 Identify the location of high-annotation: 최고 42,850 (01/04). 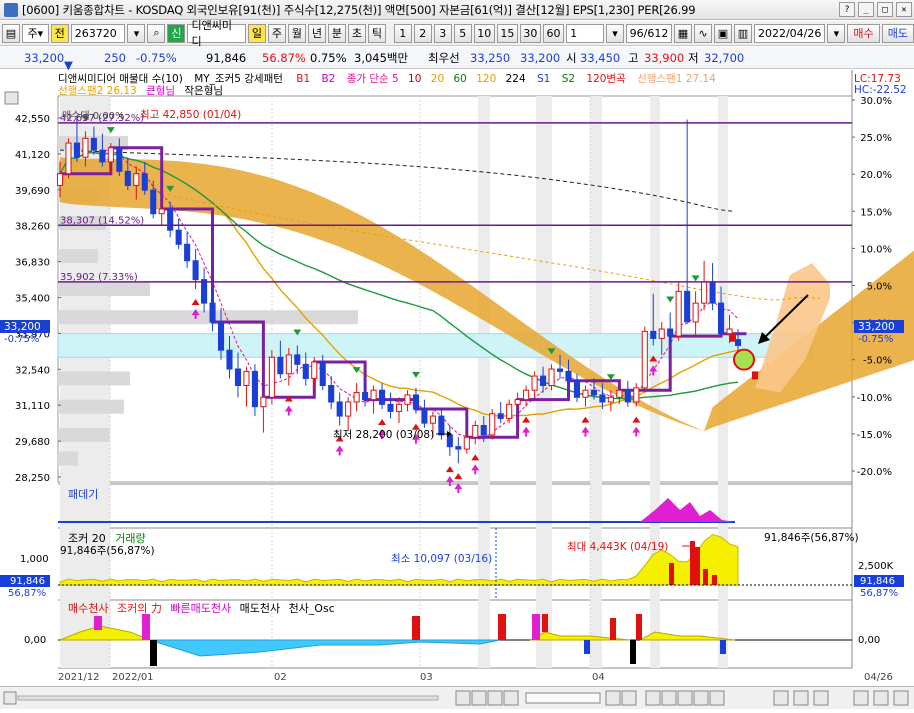
(190, 115).